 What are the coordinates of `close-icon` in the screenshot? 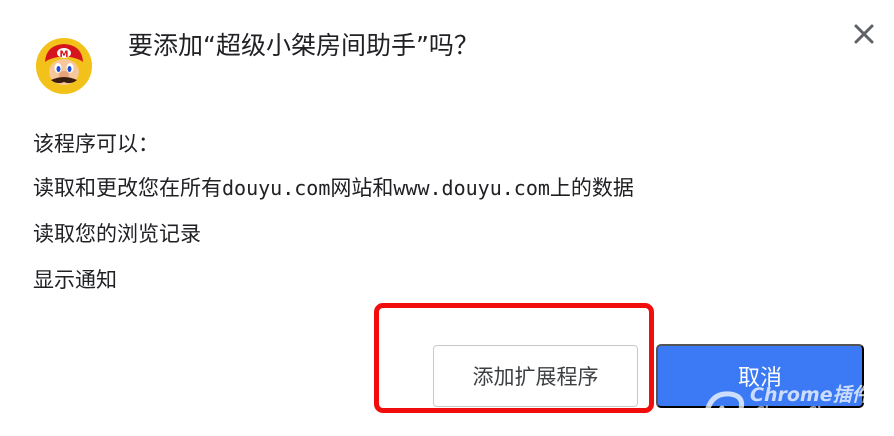 It's located at (864, 34).